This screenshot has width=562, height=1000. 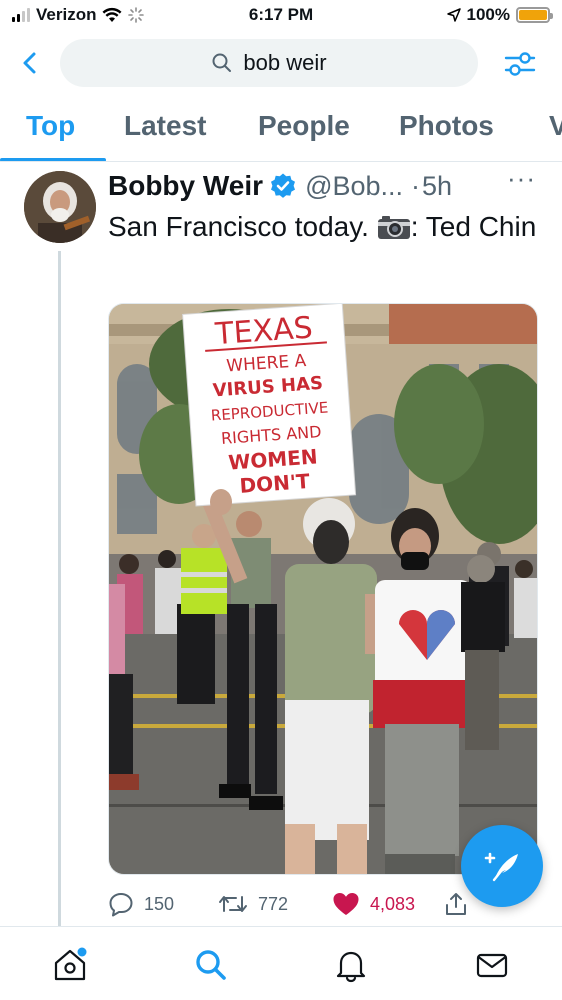 I want to click on bottom-navigation, so click(x=281, y=963).